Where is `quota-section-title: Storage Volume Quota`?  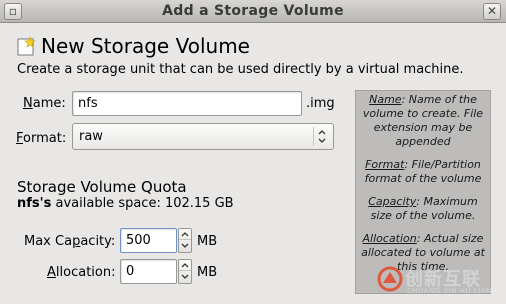 quota-section-title: Storage Volume Quota is located at coordinates (102, 187).